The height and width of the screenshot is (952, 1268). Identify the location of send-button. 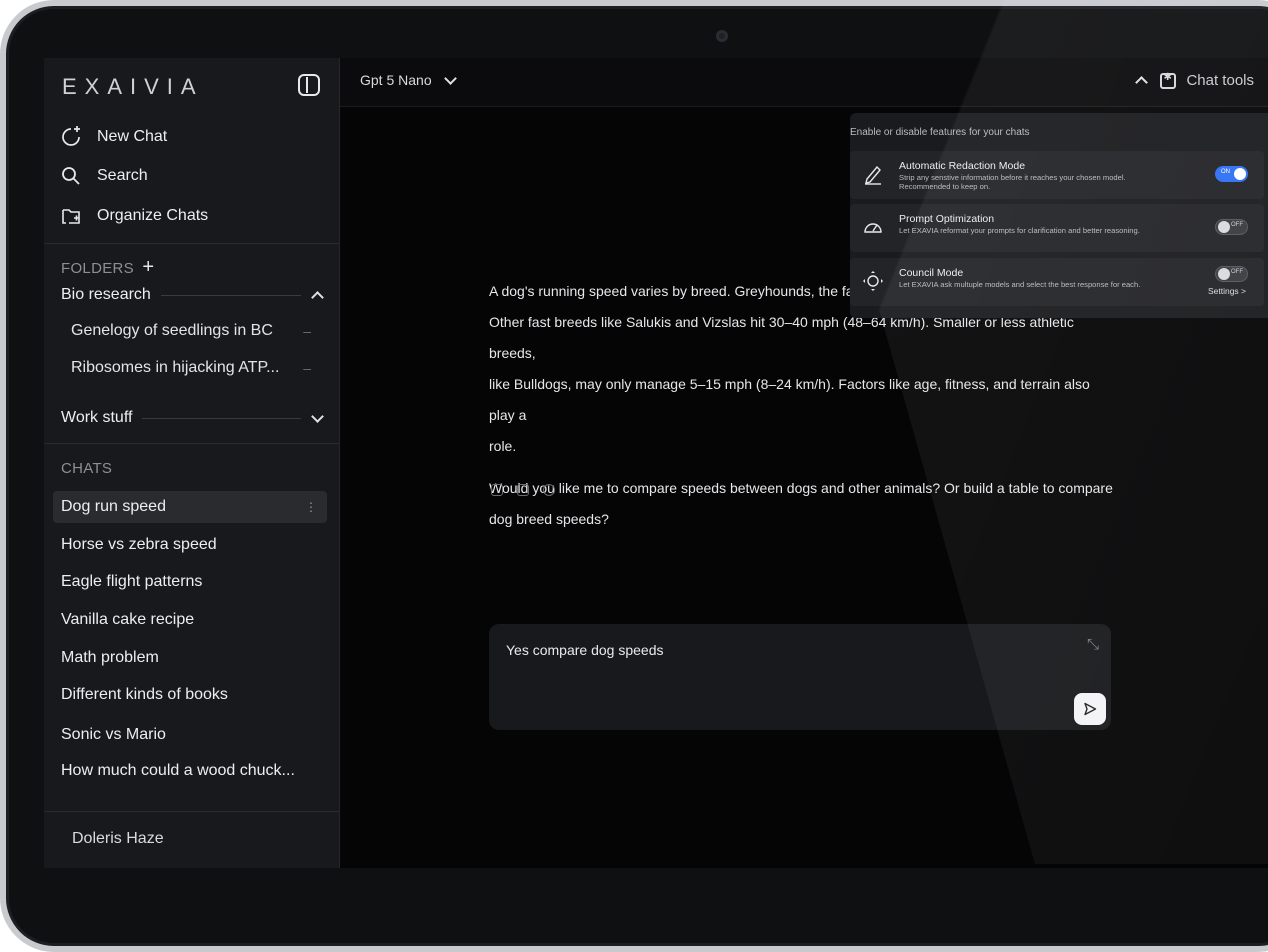
(1090, 709).